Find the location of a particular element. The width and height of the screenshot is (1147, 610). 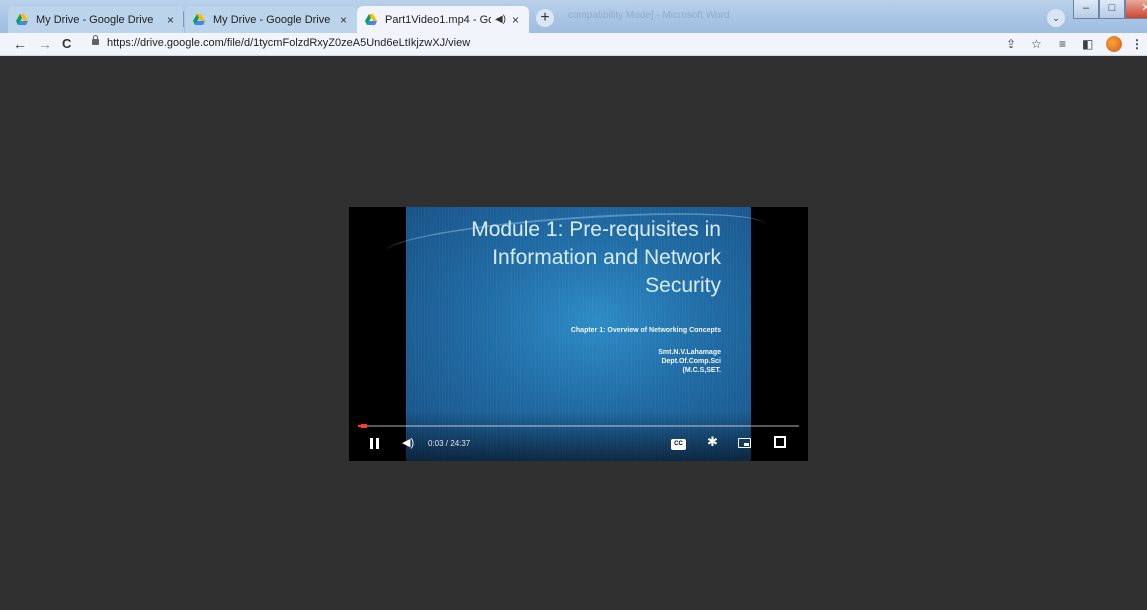

back-button: ← is located at coordinates (20, 44).